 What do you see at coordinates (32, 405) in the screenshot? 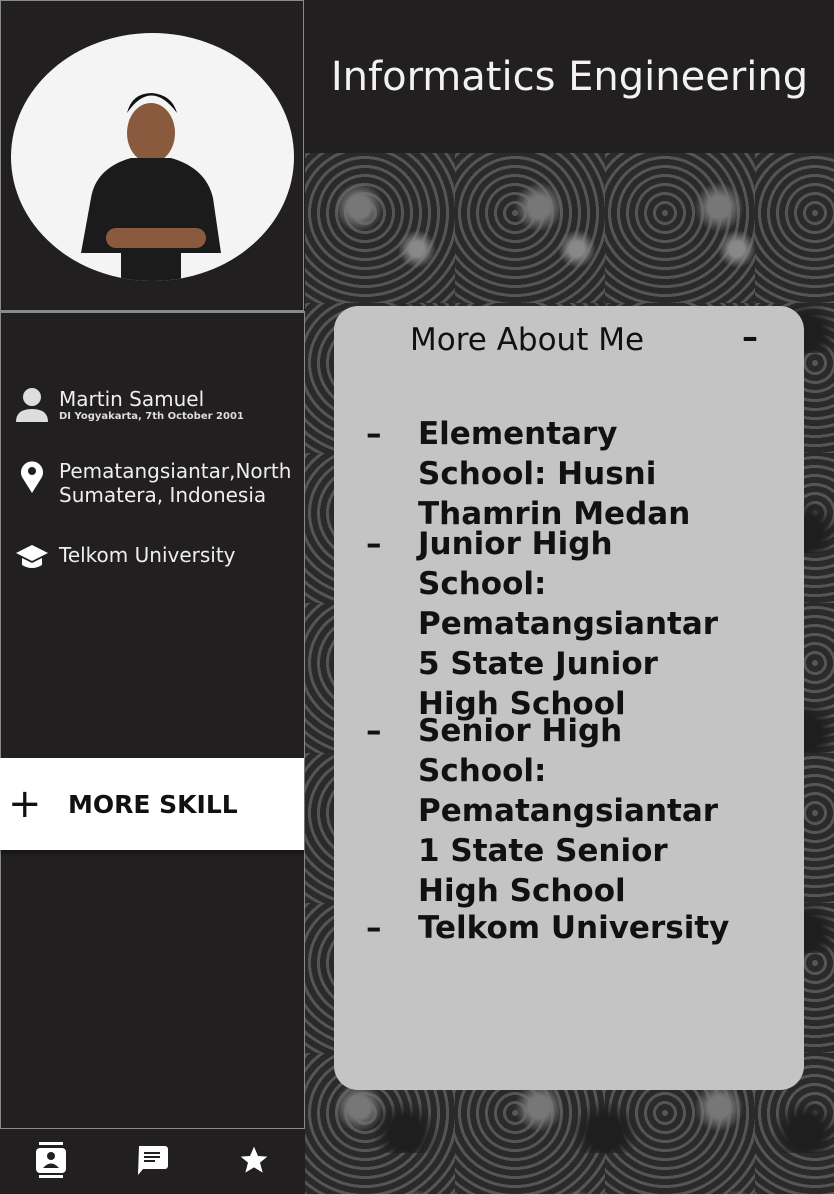
I see `person-icon` at bounding box center [32, 405].